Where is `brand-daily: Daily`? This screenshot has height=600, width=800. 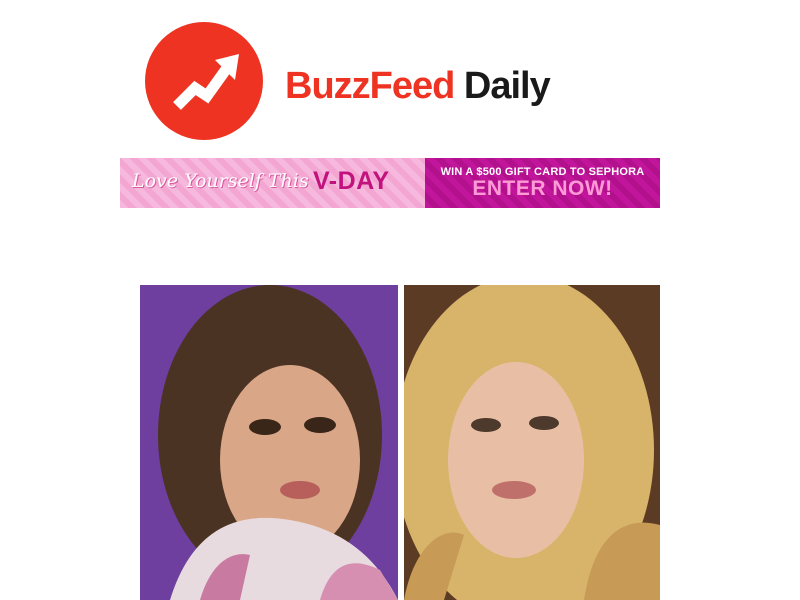
brand-daily: Daily is located at coordinates (507, 86).